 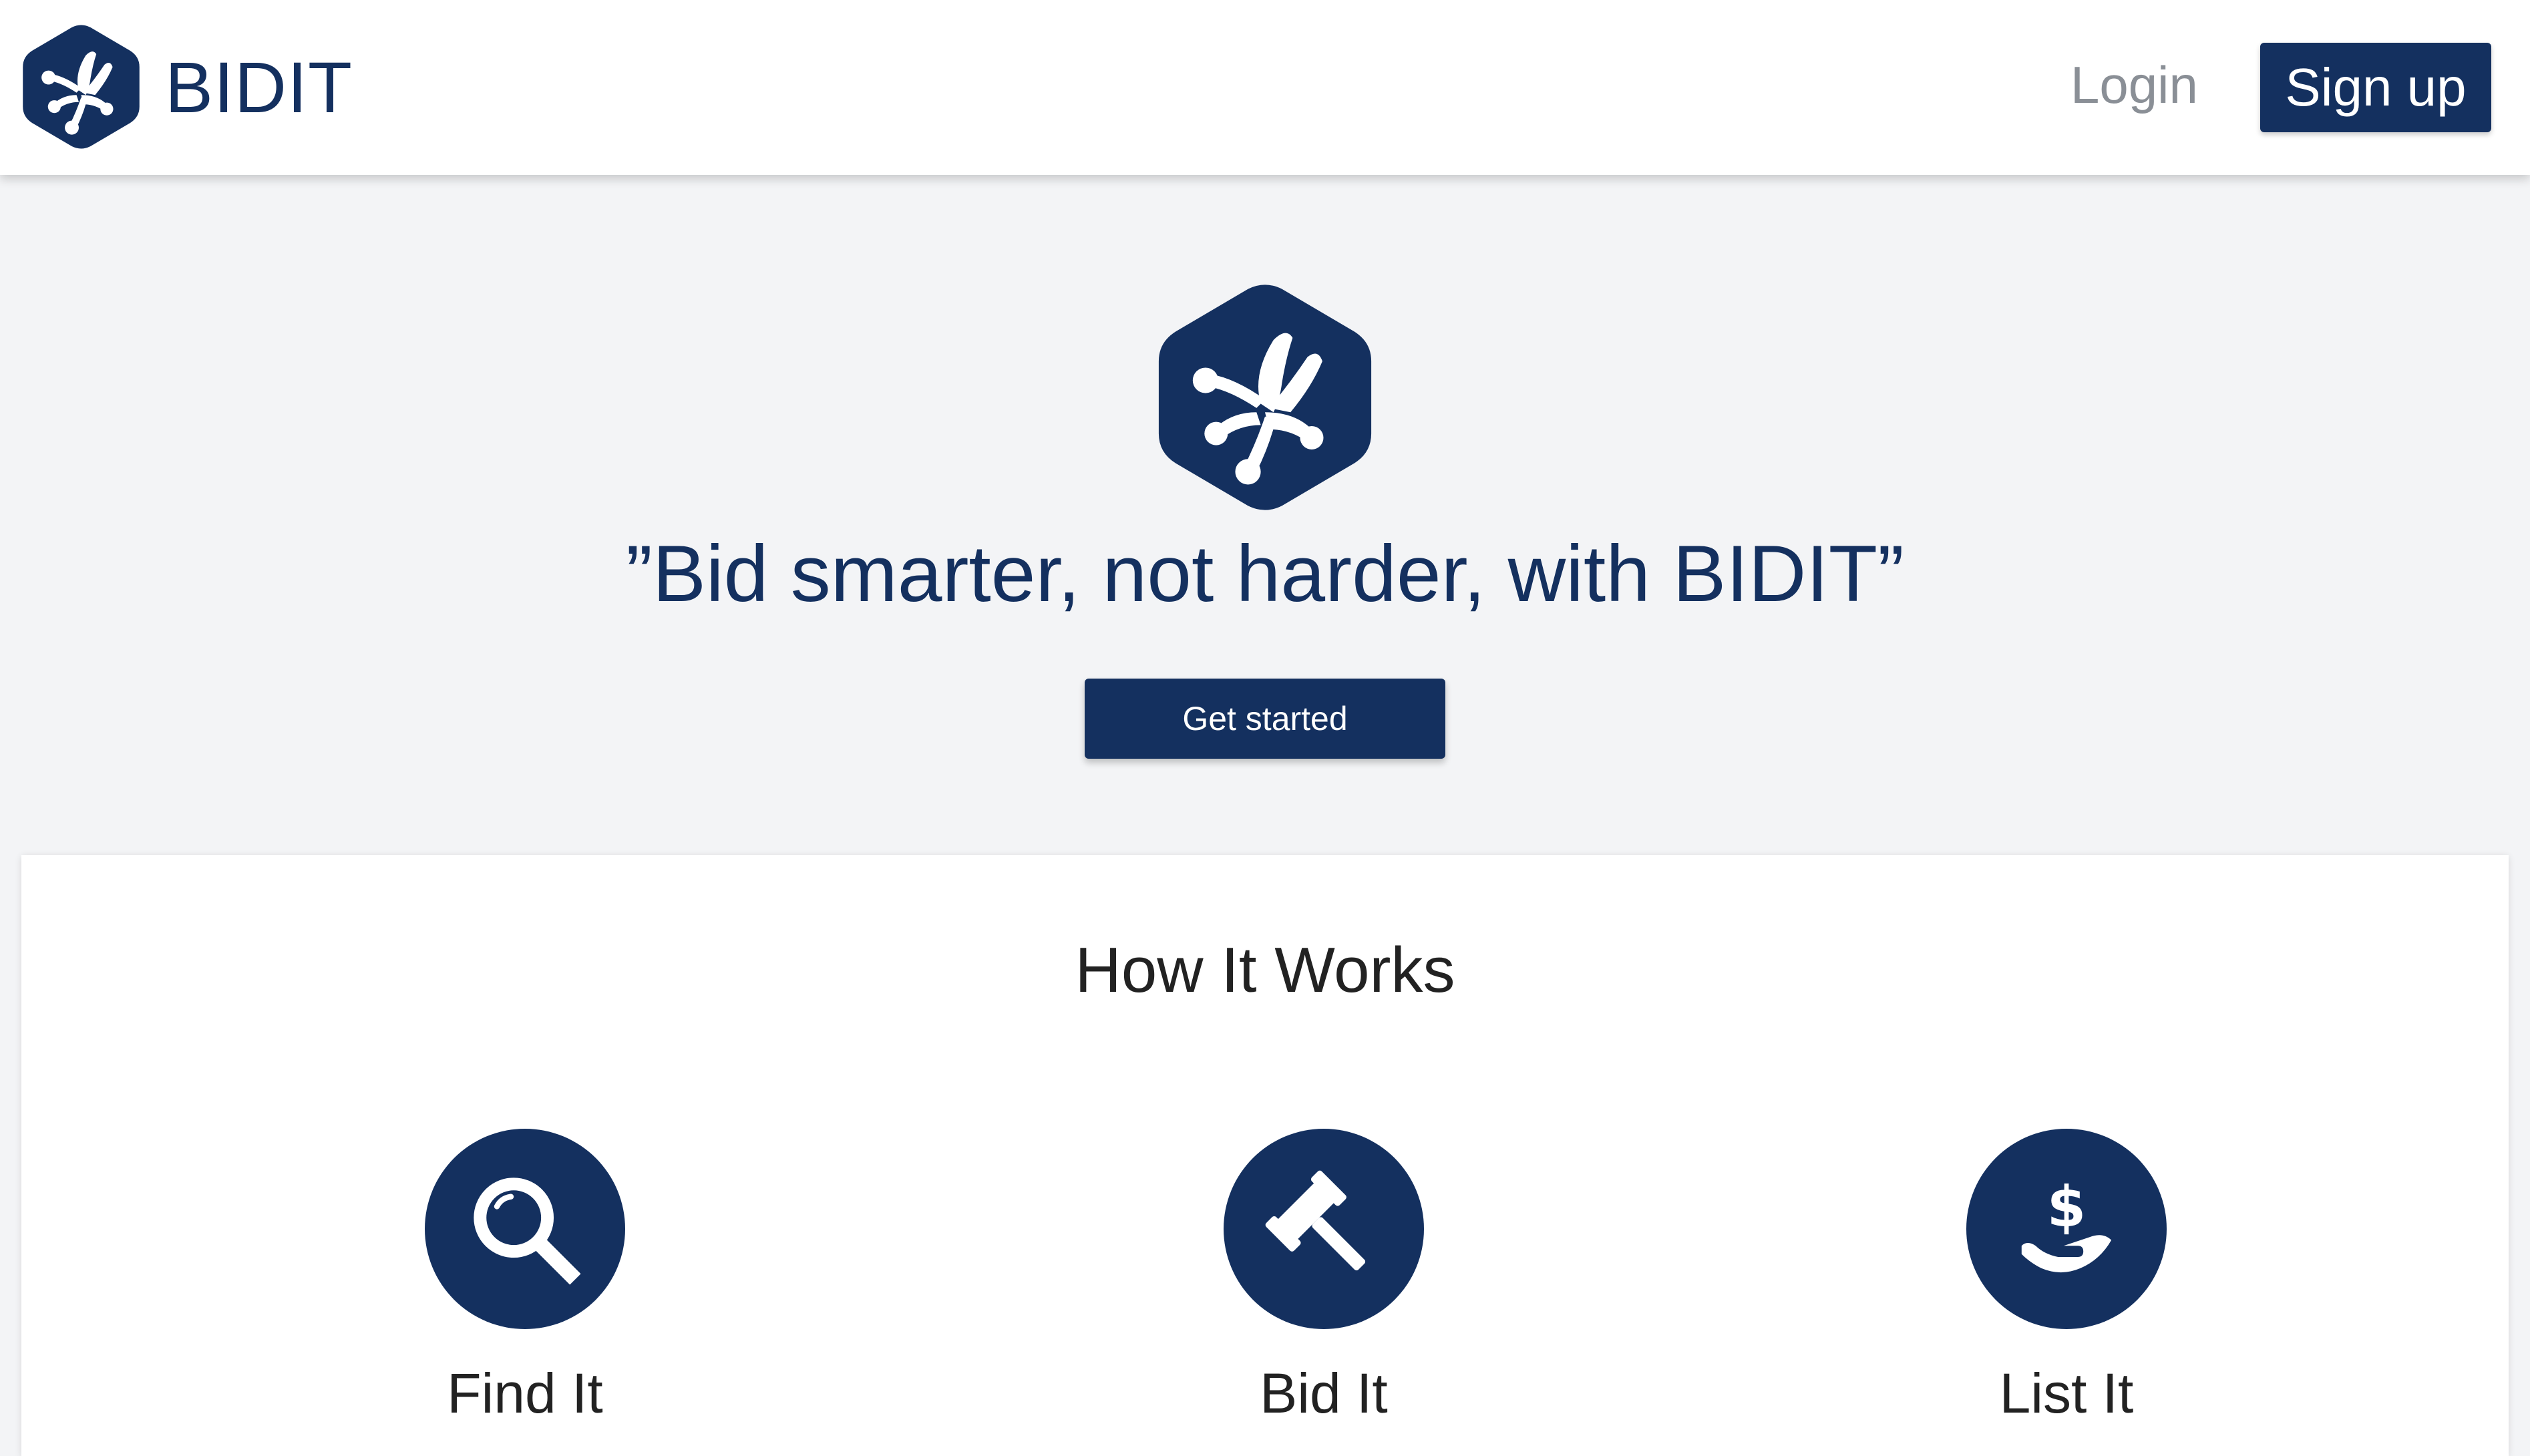 I want to click on brand-home-link: BIDIT, so click(x=188, y=87).